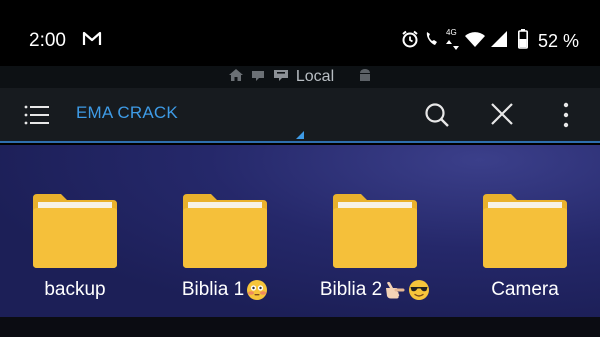 The image size is (600, 337). I want to click on flushed-face-icon, so click(257, 290).